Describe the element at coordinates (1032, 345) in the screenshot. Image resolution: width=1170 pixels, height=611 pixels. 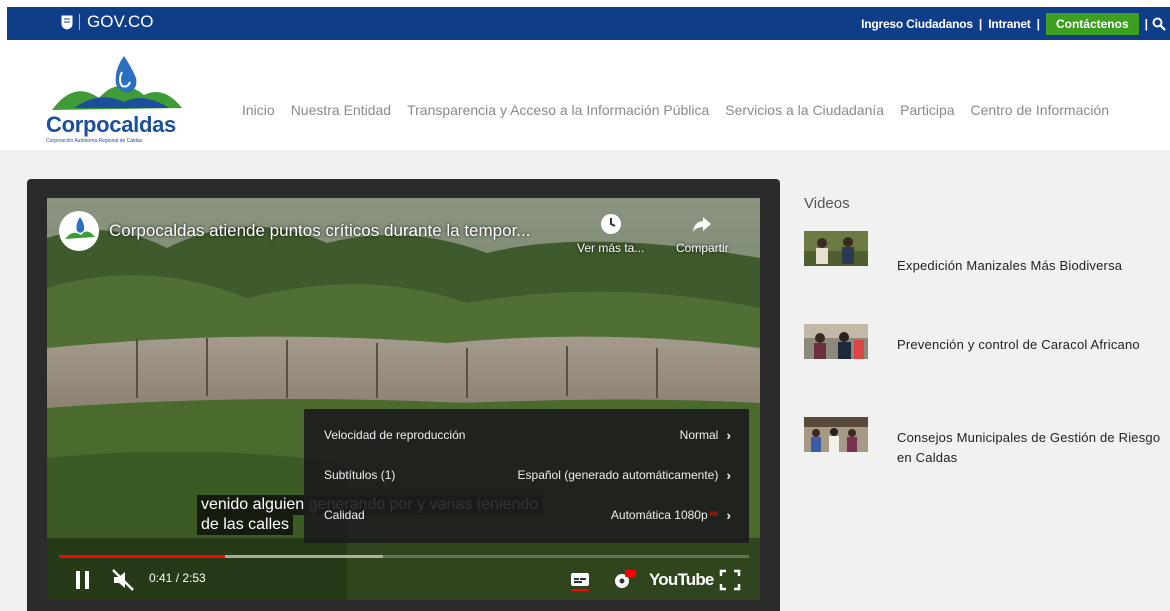
I see `sidebar-video-title: Prevención y control de Caracol Africano` at that location.